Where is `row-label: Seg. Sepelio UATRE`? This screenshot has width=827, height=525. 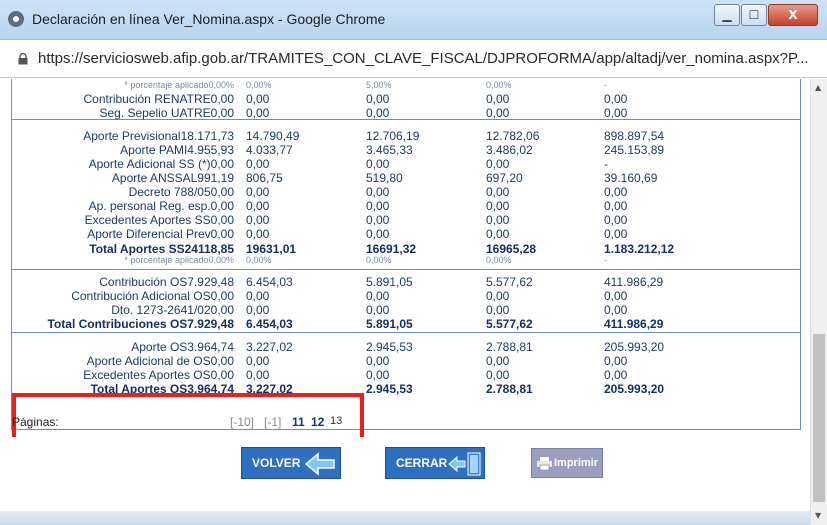 row-label: Seg. Sepelio UATRE is located at coordinates (155, 113).